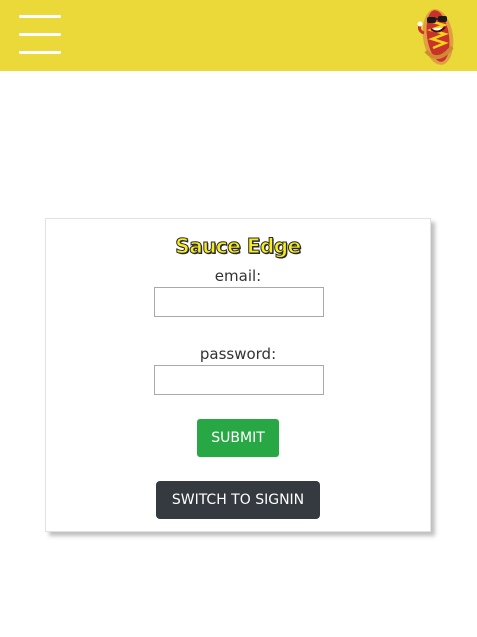  What do you see at coordinates (238, 438) in the screenshot?
I see `submit-button: SUBMIT` at bounding box center [238, 438].